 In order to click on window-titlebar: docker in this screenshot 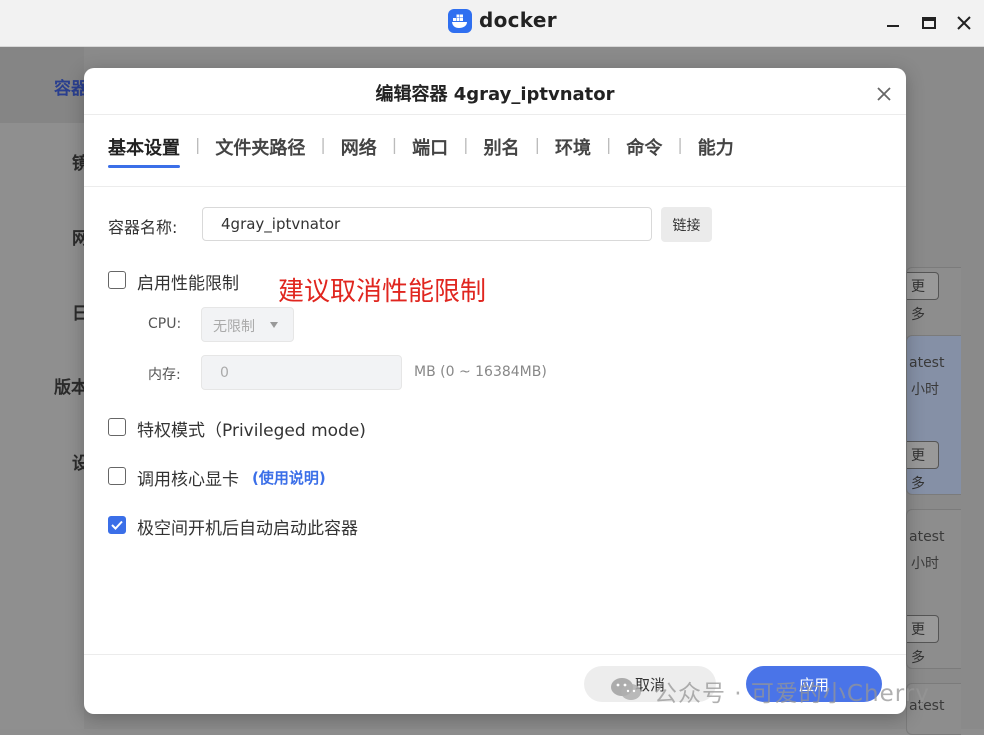, I will do `click(492, 23)`.